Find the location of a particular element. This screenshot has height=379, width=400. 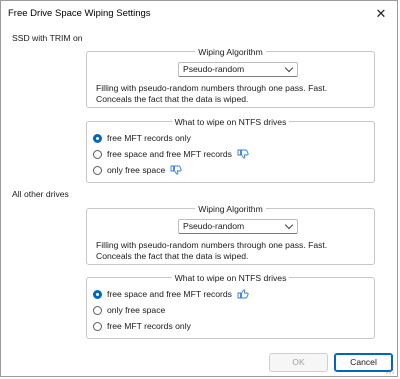

close-button: ✕ is located at coordinates (381, 14).